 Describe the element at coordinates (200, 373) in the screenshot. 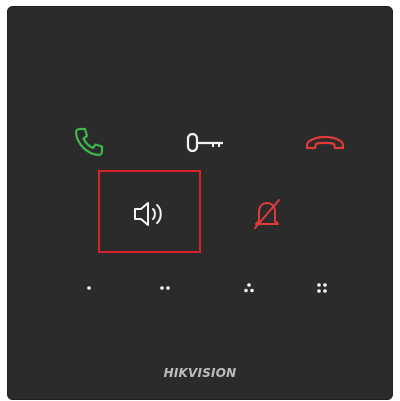

I see `brand-logo: HIKVISION` at that location.